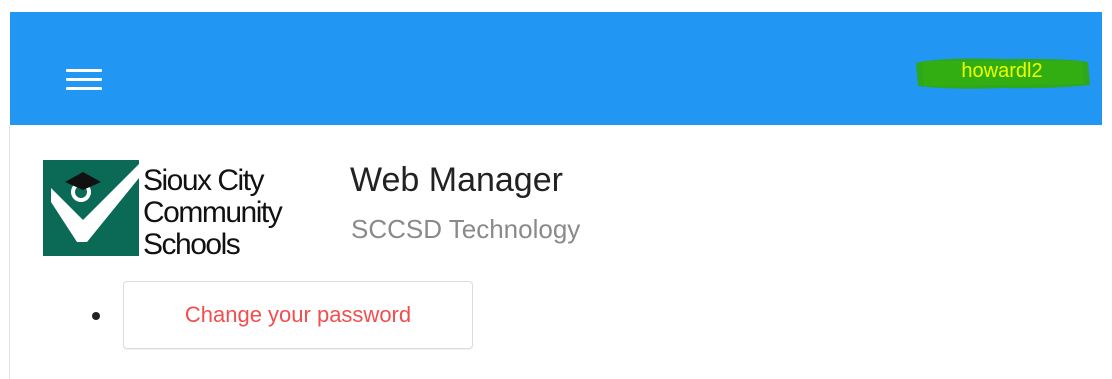 The height and width of the screenshot is (379, 1112). Describe the element at coordinates (191, 242) in the screenshot. I see `svg-text: Schools` at that location.